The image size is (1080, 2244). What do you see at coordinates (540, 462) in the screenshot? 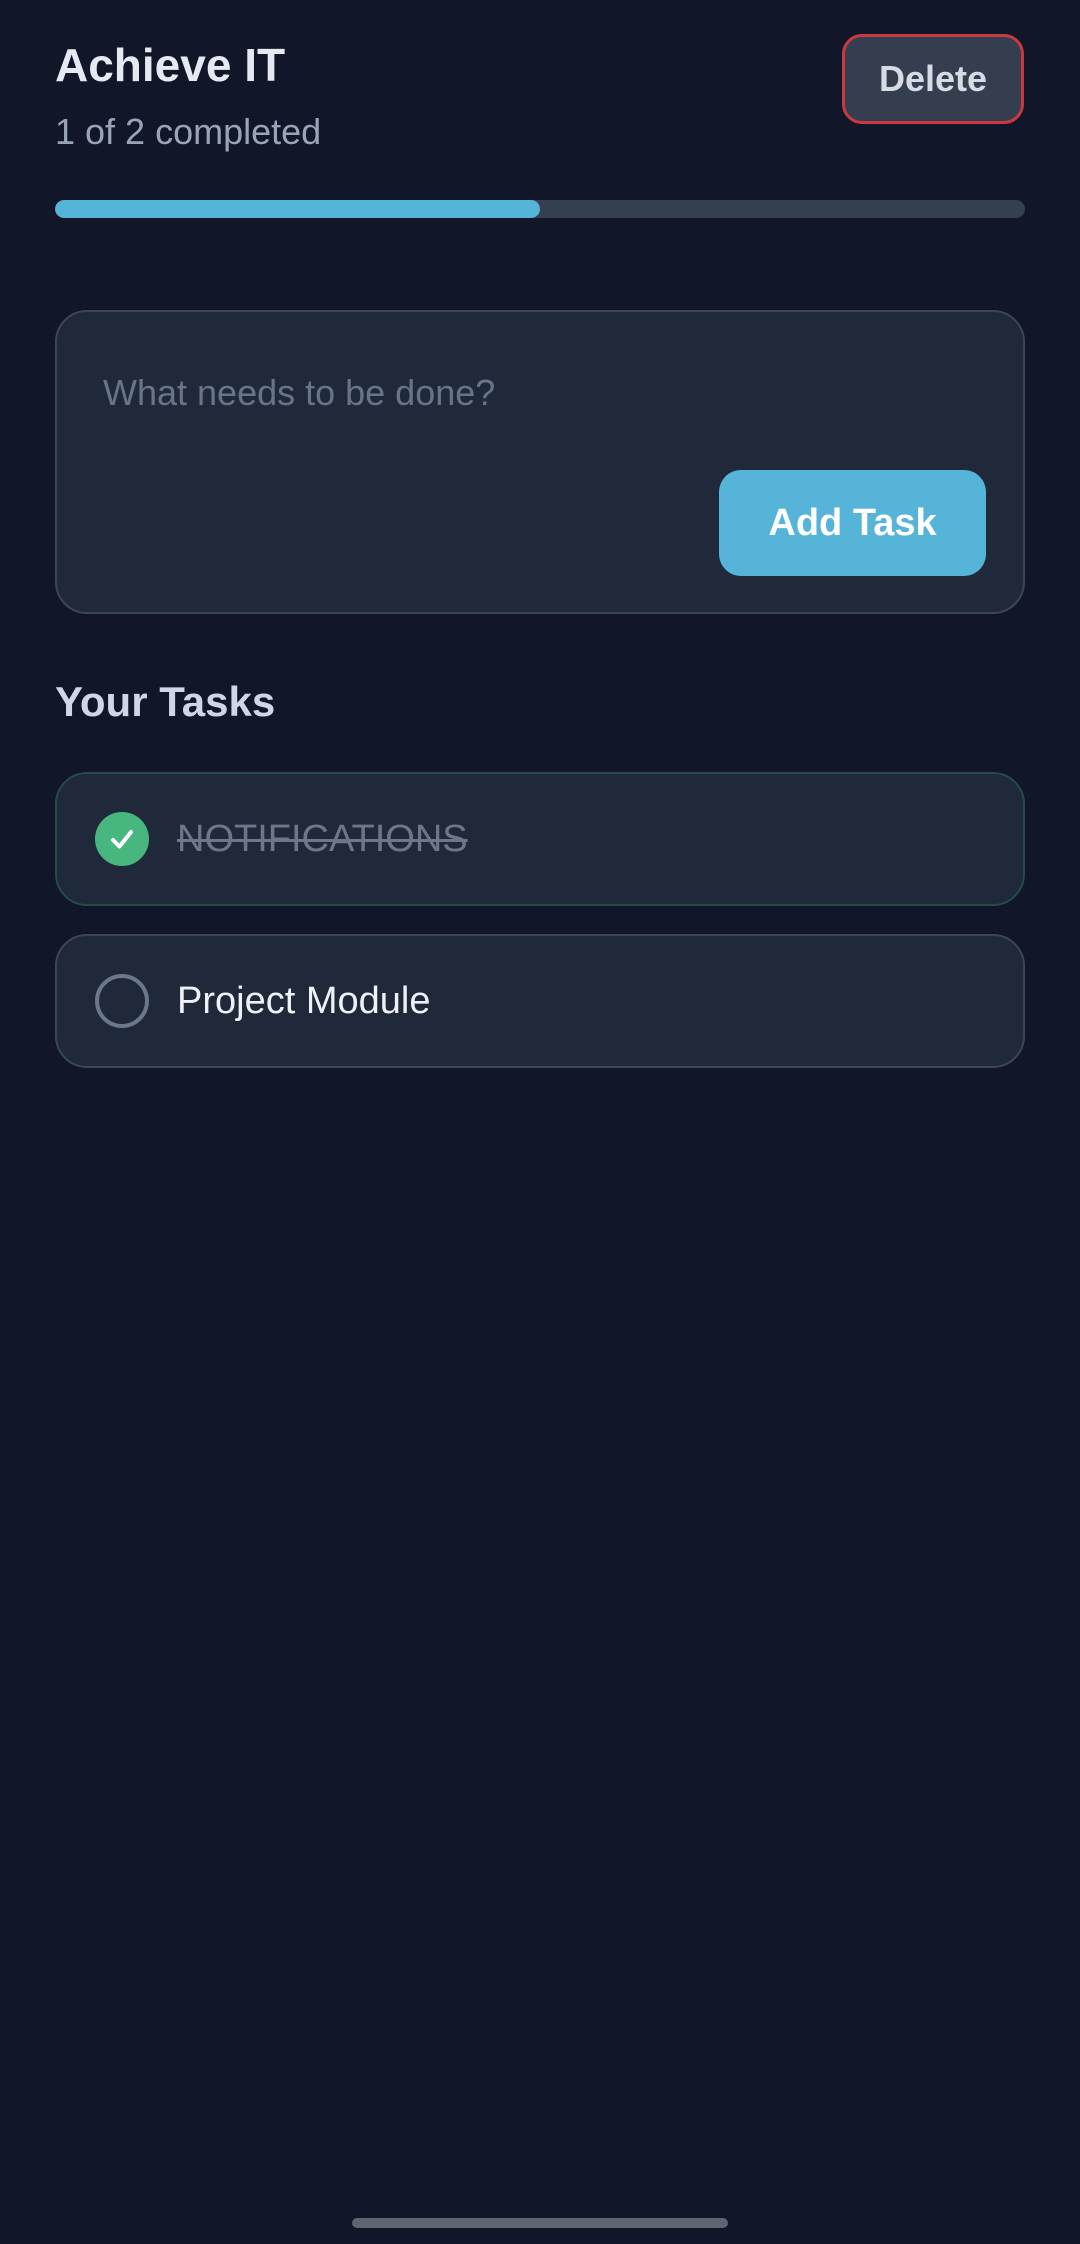
I see `new-task-card: Add Task` at bounding box center [540, 462].